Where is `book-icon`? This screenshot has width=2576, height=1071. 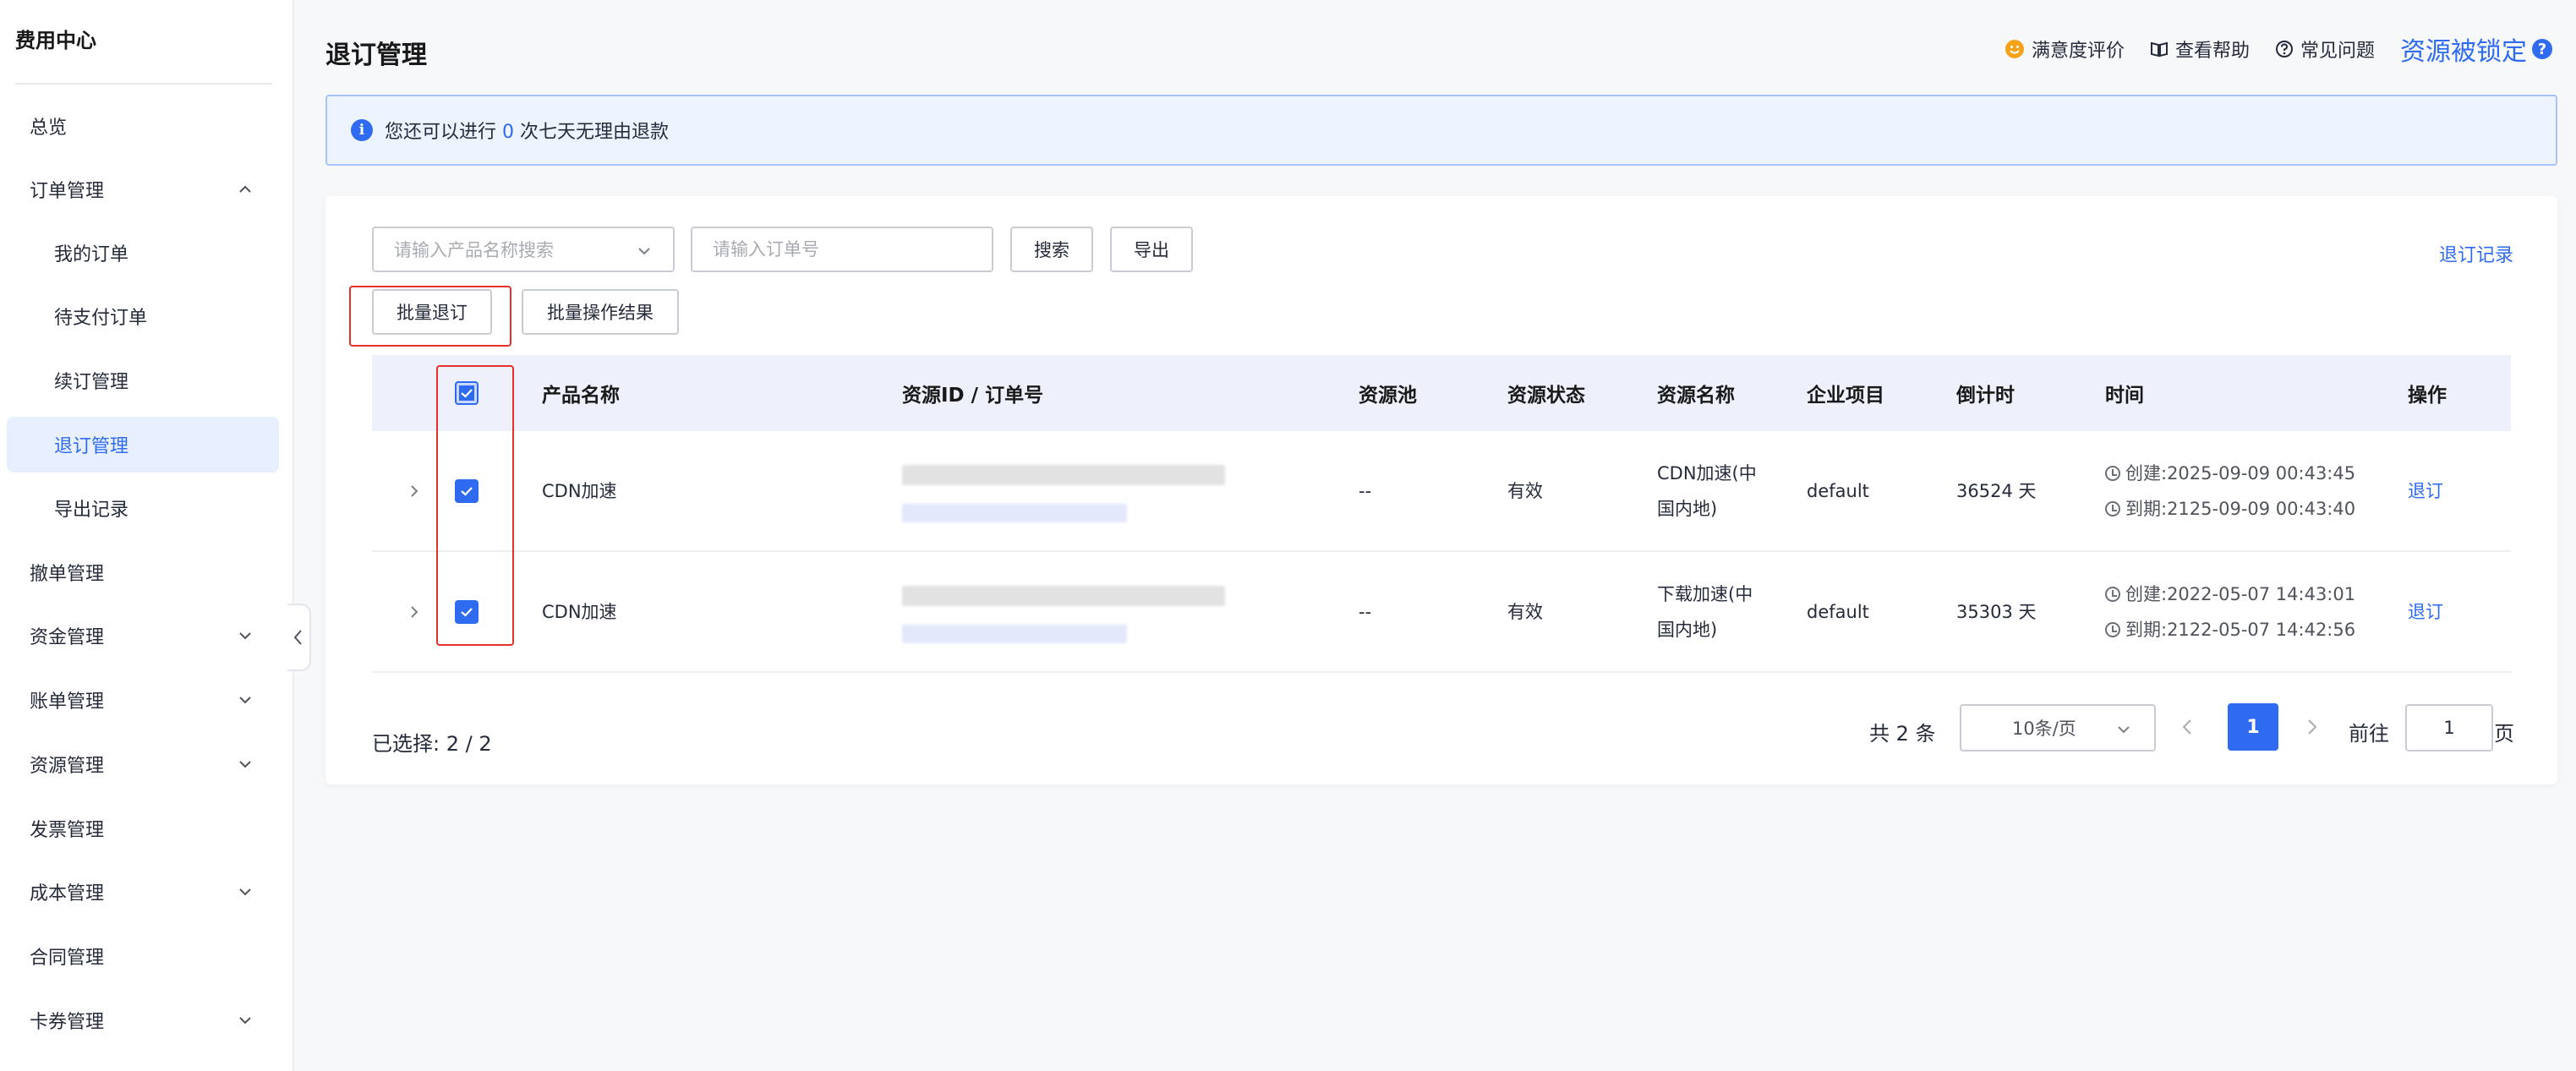
book-icon is located at coordinates (2159, 49).